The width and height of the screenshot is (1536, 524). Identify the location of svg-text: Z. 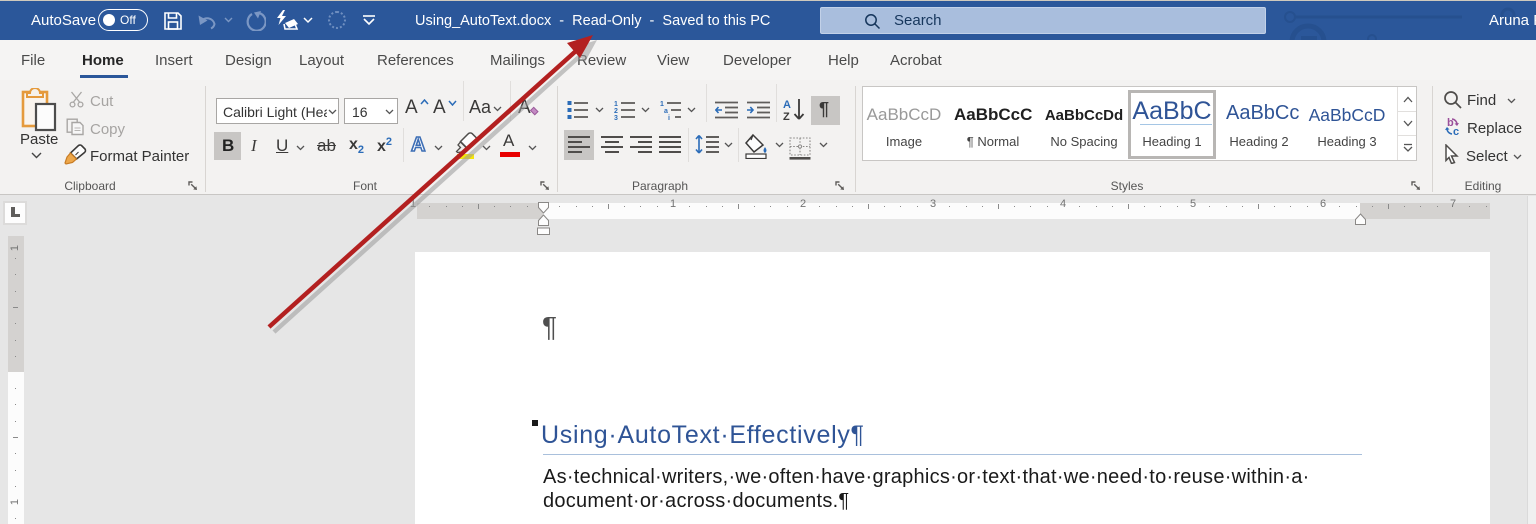
(786, 116).